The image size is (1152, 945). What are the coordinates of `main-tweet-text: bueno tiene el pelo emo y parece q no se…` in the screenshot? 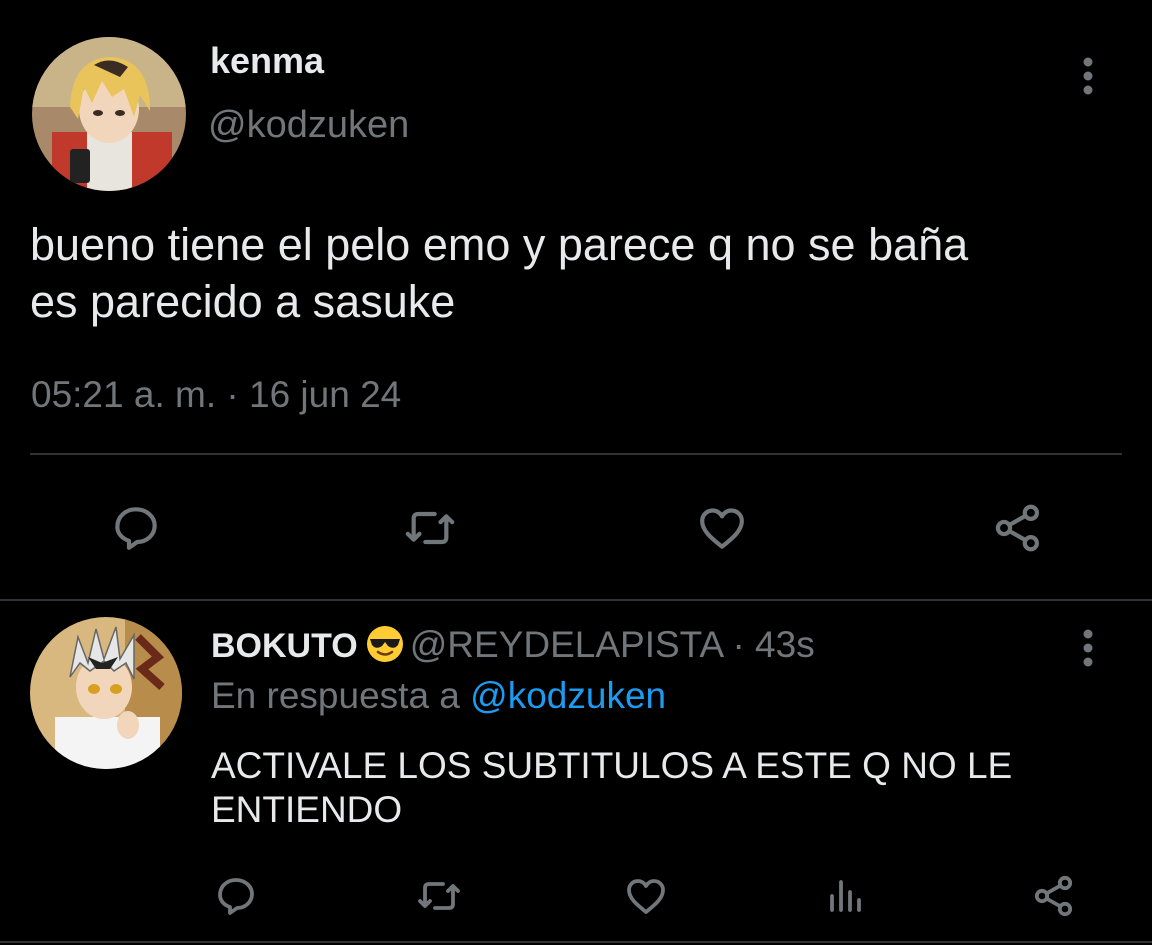 It's located at (499, 273).